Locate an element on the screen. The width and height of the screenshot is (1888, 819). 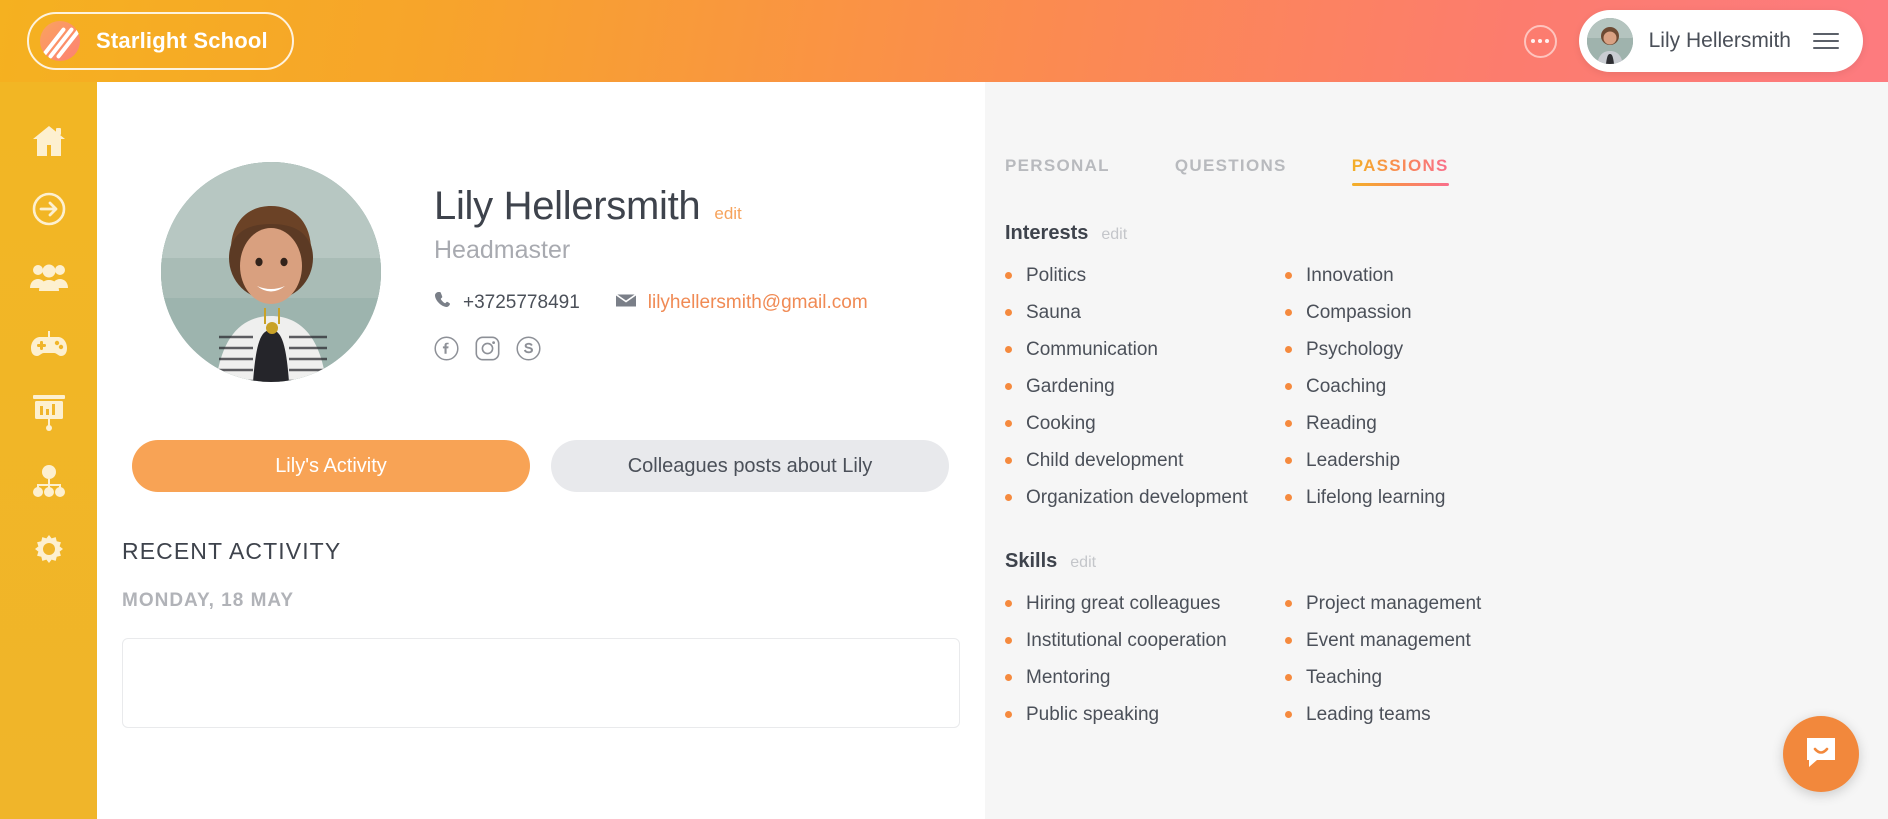
recent-activity-title: RECENT ACTIVITY is located at coordinates (232, 551).